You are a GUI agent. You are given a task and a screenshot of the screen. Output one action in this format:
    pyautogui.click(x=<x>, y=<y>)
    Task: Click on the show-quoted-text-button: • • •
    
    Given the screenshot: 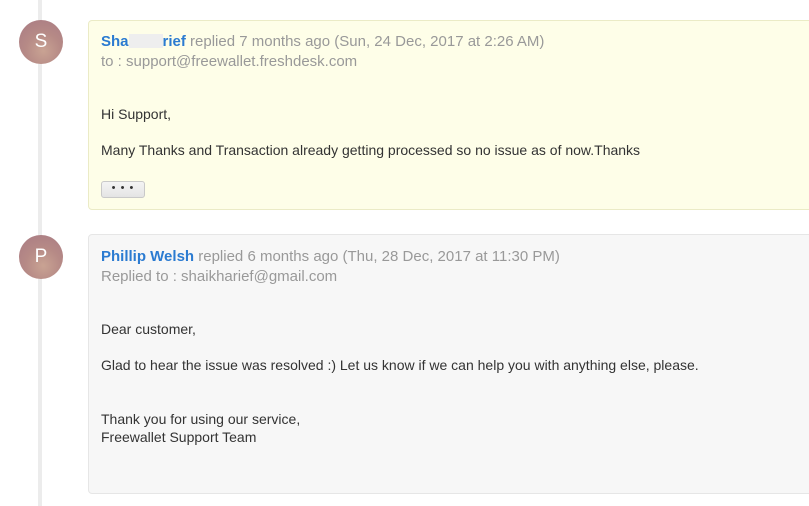 What is the action you would take?
    pyautogui.click(x=123, y=189)
    